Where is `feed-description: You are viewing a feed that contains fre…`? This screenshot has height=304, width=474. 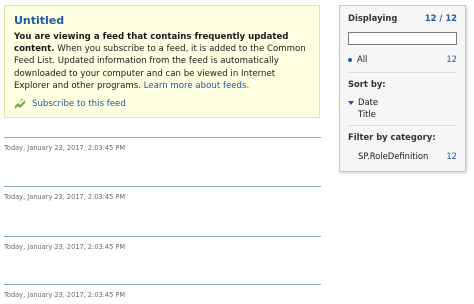 feed-description: You are viewing a feed that contains fre… is located at coordinates (162, 61).